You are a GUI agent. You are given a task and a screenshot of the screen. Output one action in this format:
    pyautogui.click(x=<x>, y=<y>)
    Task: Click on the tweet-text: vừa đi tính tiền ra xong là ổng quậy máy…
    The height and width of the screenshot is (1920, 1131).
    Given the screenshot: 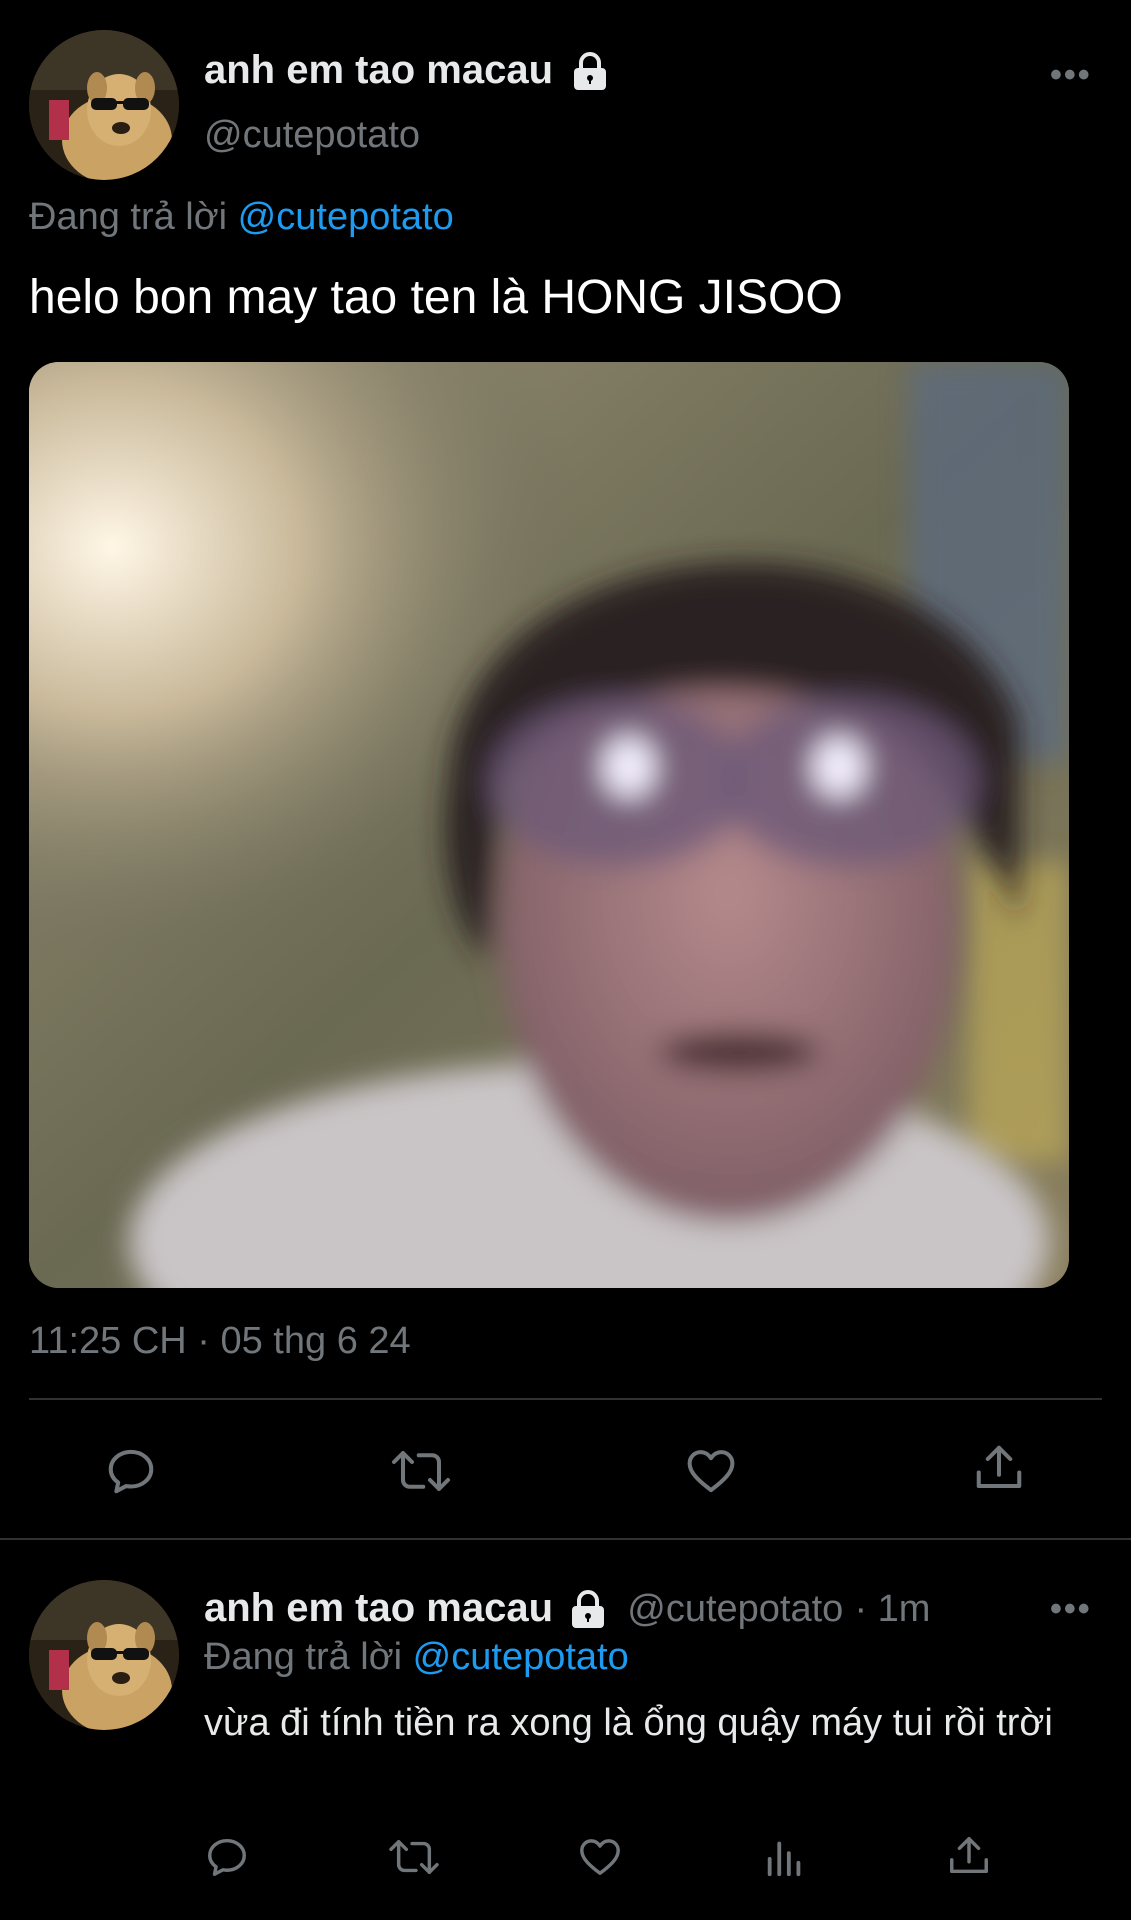 What is the action you would take?
    pyautogui.click(x=628, y=1723)
    